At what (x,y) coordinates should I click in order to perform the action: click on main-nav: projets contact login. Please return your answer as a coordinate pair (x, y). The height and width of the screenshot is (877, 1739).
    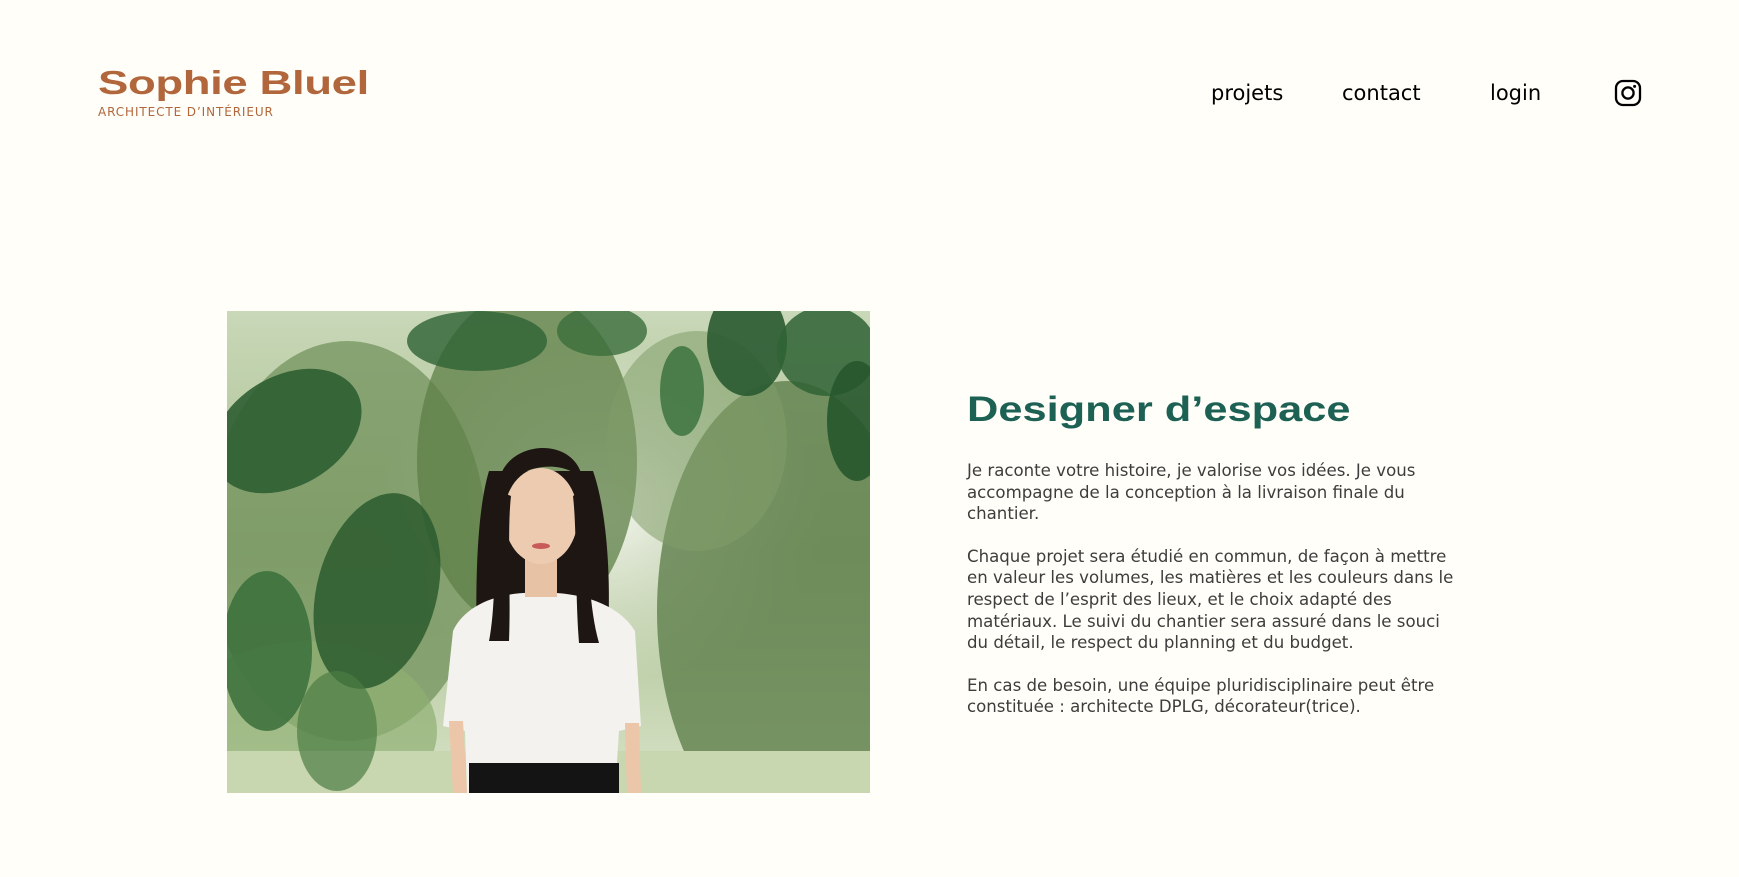
    Looking at the image, I should click on (869, 93).